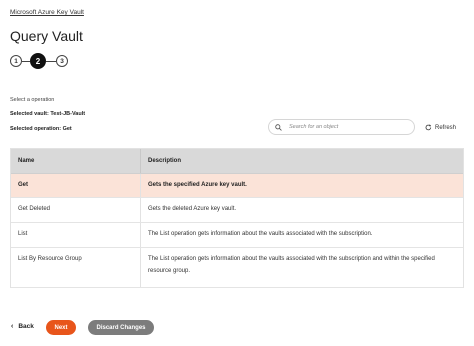 Image resolution: width=474 pixels, height=346 pixels. What do you see at coordinates (26, 326) in the screenshot?
I see `back-label: Back` at bounding box center [26, 326].